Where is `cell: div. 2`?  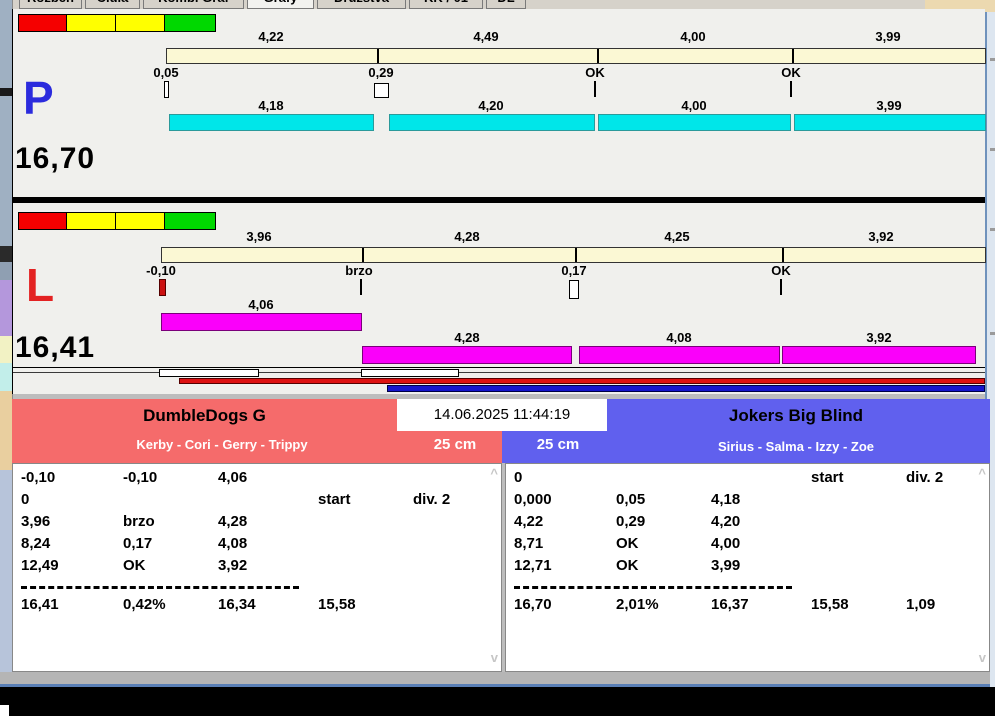 cell: div. 2 is located at coordinates (925, 477).